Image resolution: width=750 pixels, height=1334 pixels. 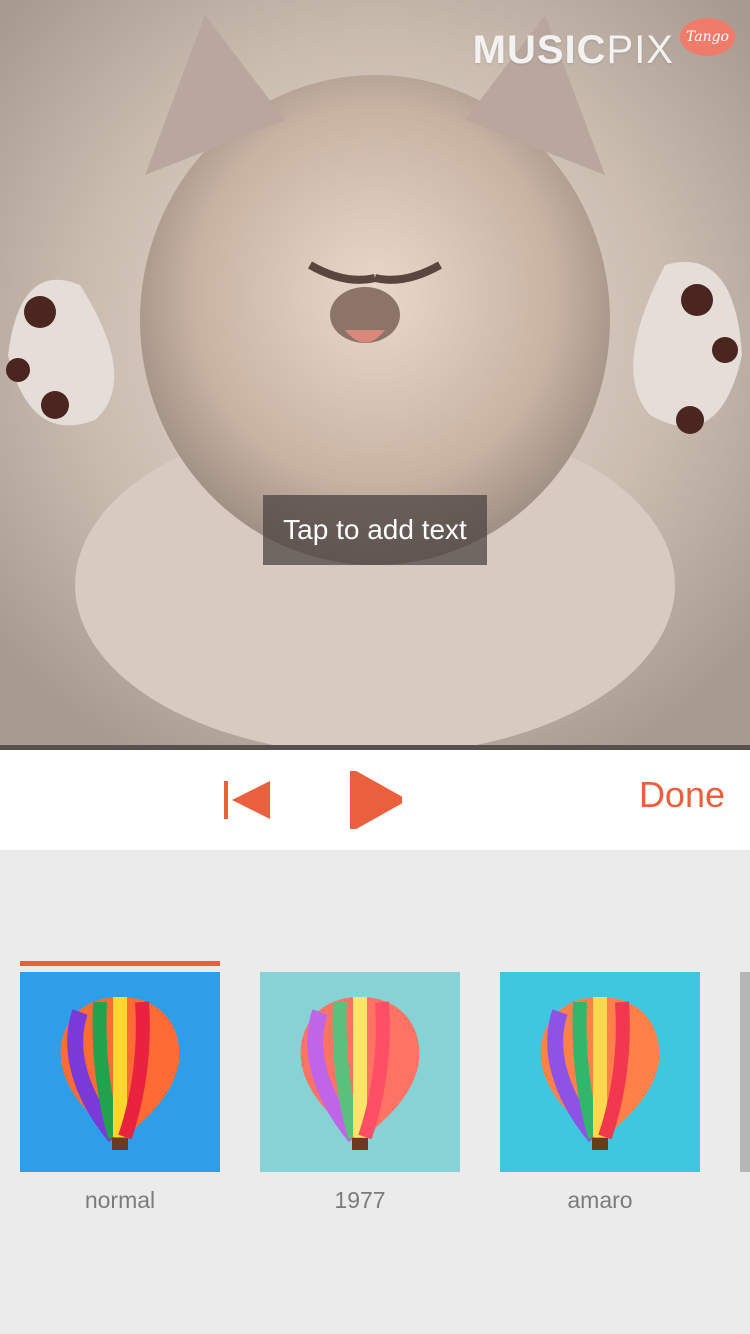 What do you see at coordinates (707, 37) in the screenshot?
I see `tango-badge: Tango` at bounding box center [707, 37].